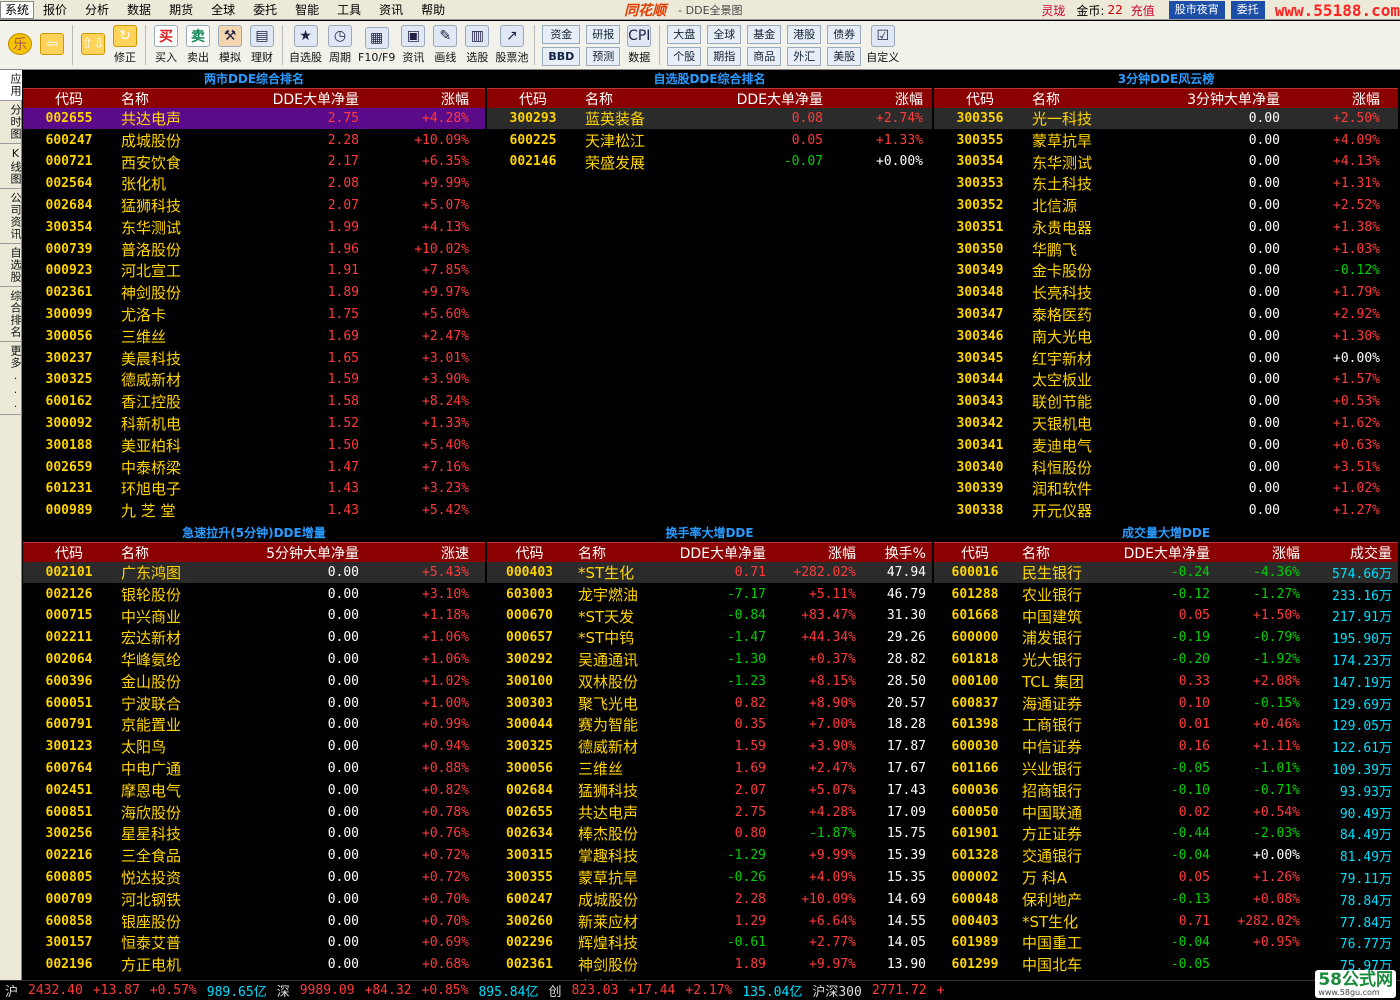  What do you see at coordinates (1166, 119) in the screenshot?
I see `table-row: 300356 光一科技 0.00 +2.50%` at bounding box center [1166, 119].